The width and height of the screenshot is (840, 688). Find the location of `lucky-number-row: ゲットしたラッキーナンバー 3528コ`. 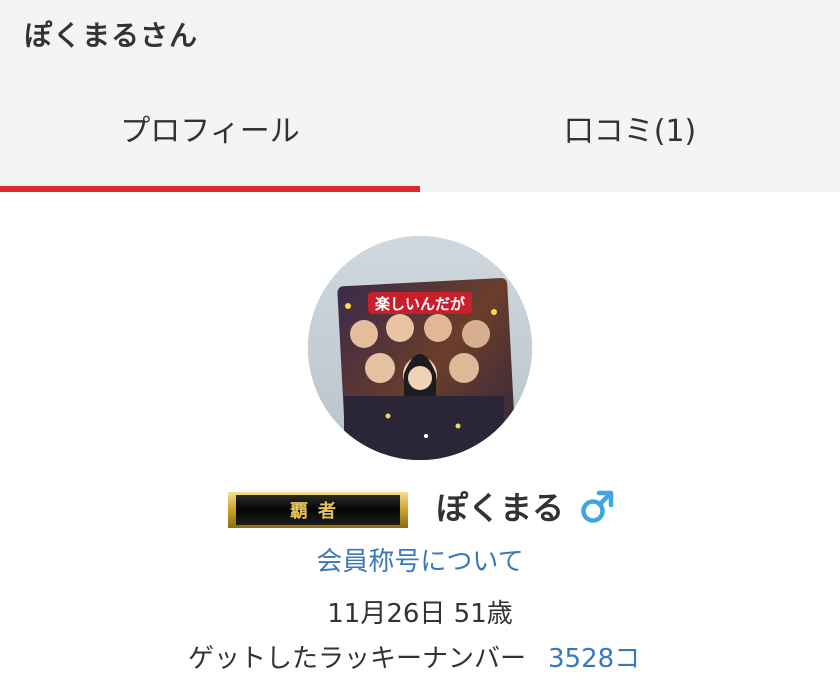

lucky-number-row: ゲットしたラッキーナンバー 3528コ is located at coordinates (414, 659).